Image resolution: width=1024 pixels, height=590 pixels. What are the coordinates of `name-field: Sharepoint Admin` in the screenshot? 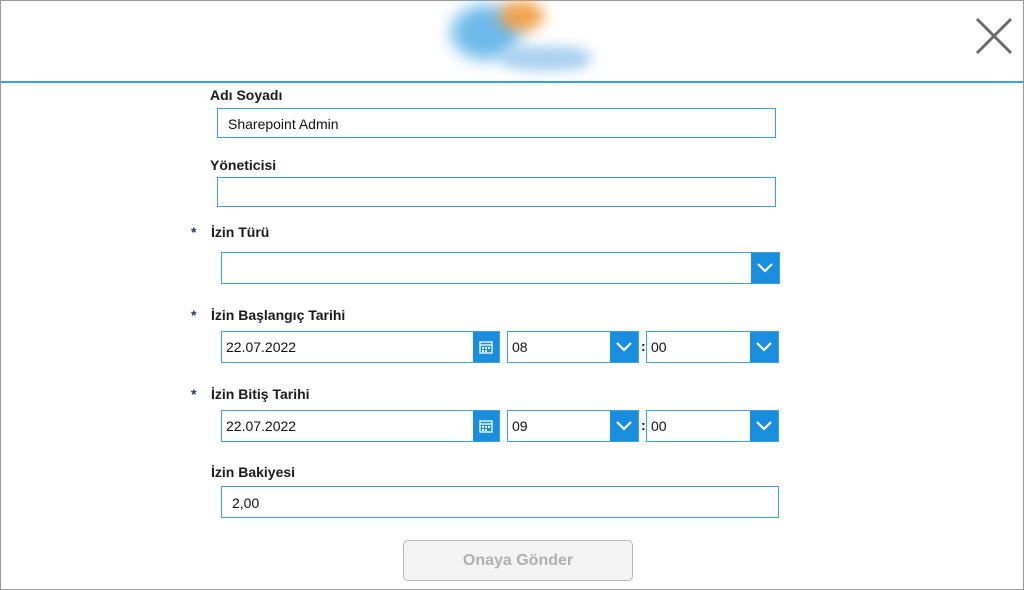 It's located at (496, 123).